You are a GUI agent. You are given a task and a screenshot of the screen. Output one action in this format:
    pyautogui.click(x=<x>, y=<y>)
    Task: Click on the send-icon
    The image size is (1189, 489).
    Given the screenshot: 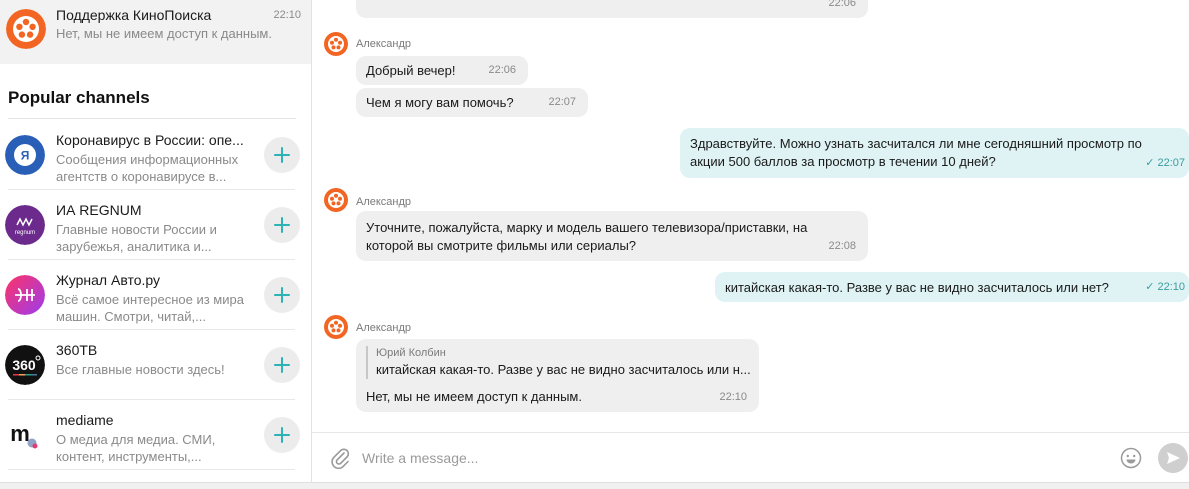 What is the action you would take?
    pyautogui.click(x=1173, y=458)
    